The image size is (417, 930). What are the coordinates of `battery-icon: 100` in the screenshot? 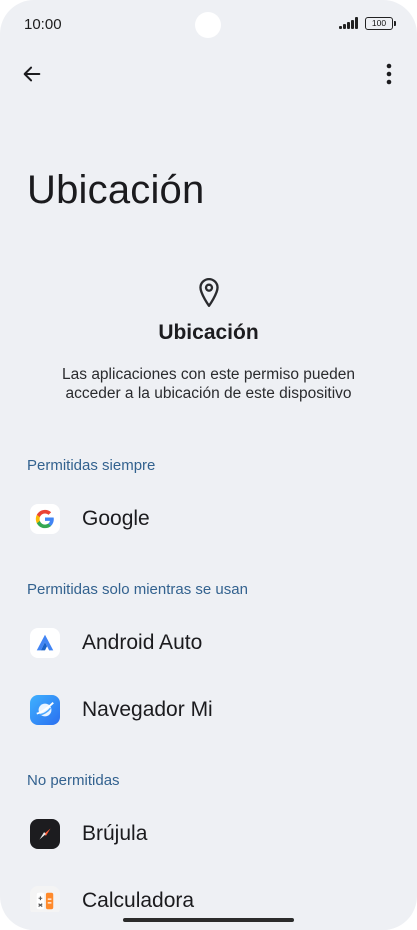 It's located at (380, 23).